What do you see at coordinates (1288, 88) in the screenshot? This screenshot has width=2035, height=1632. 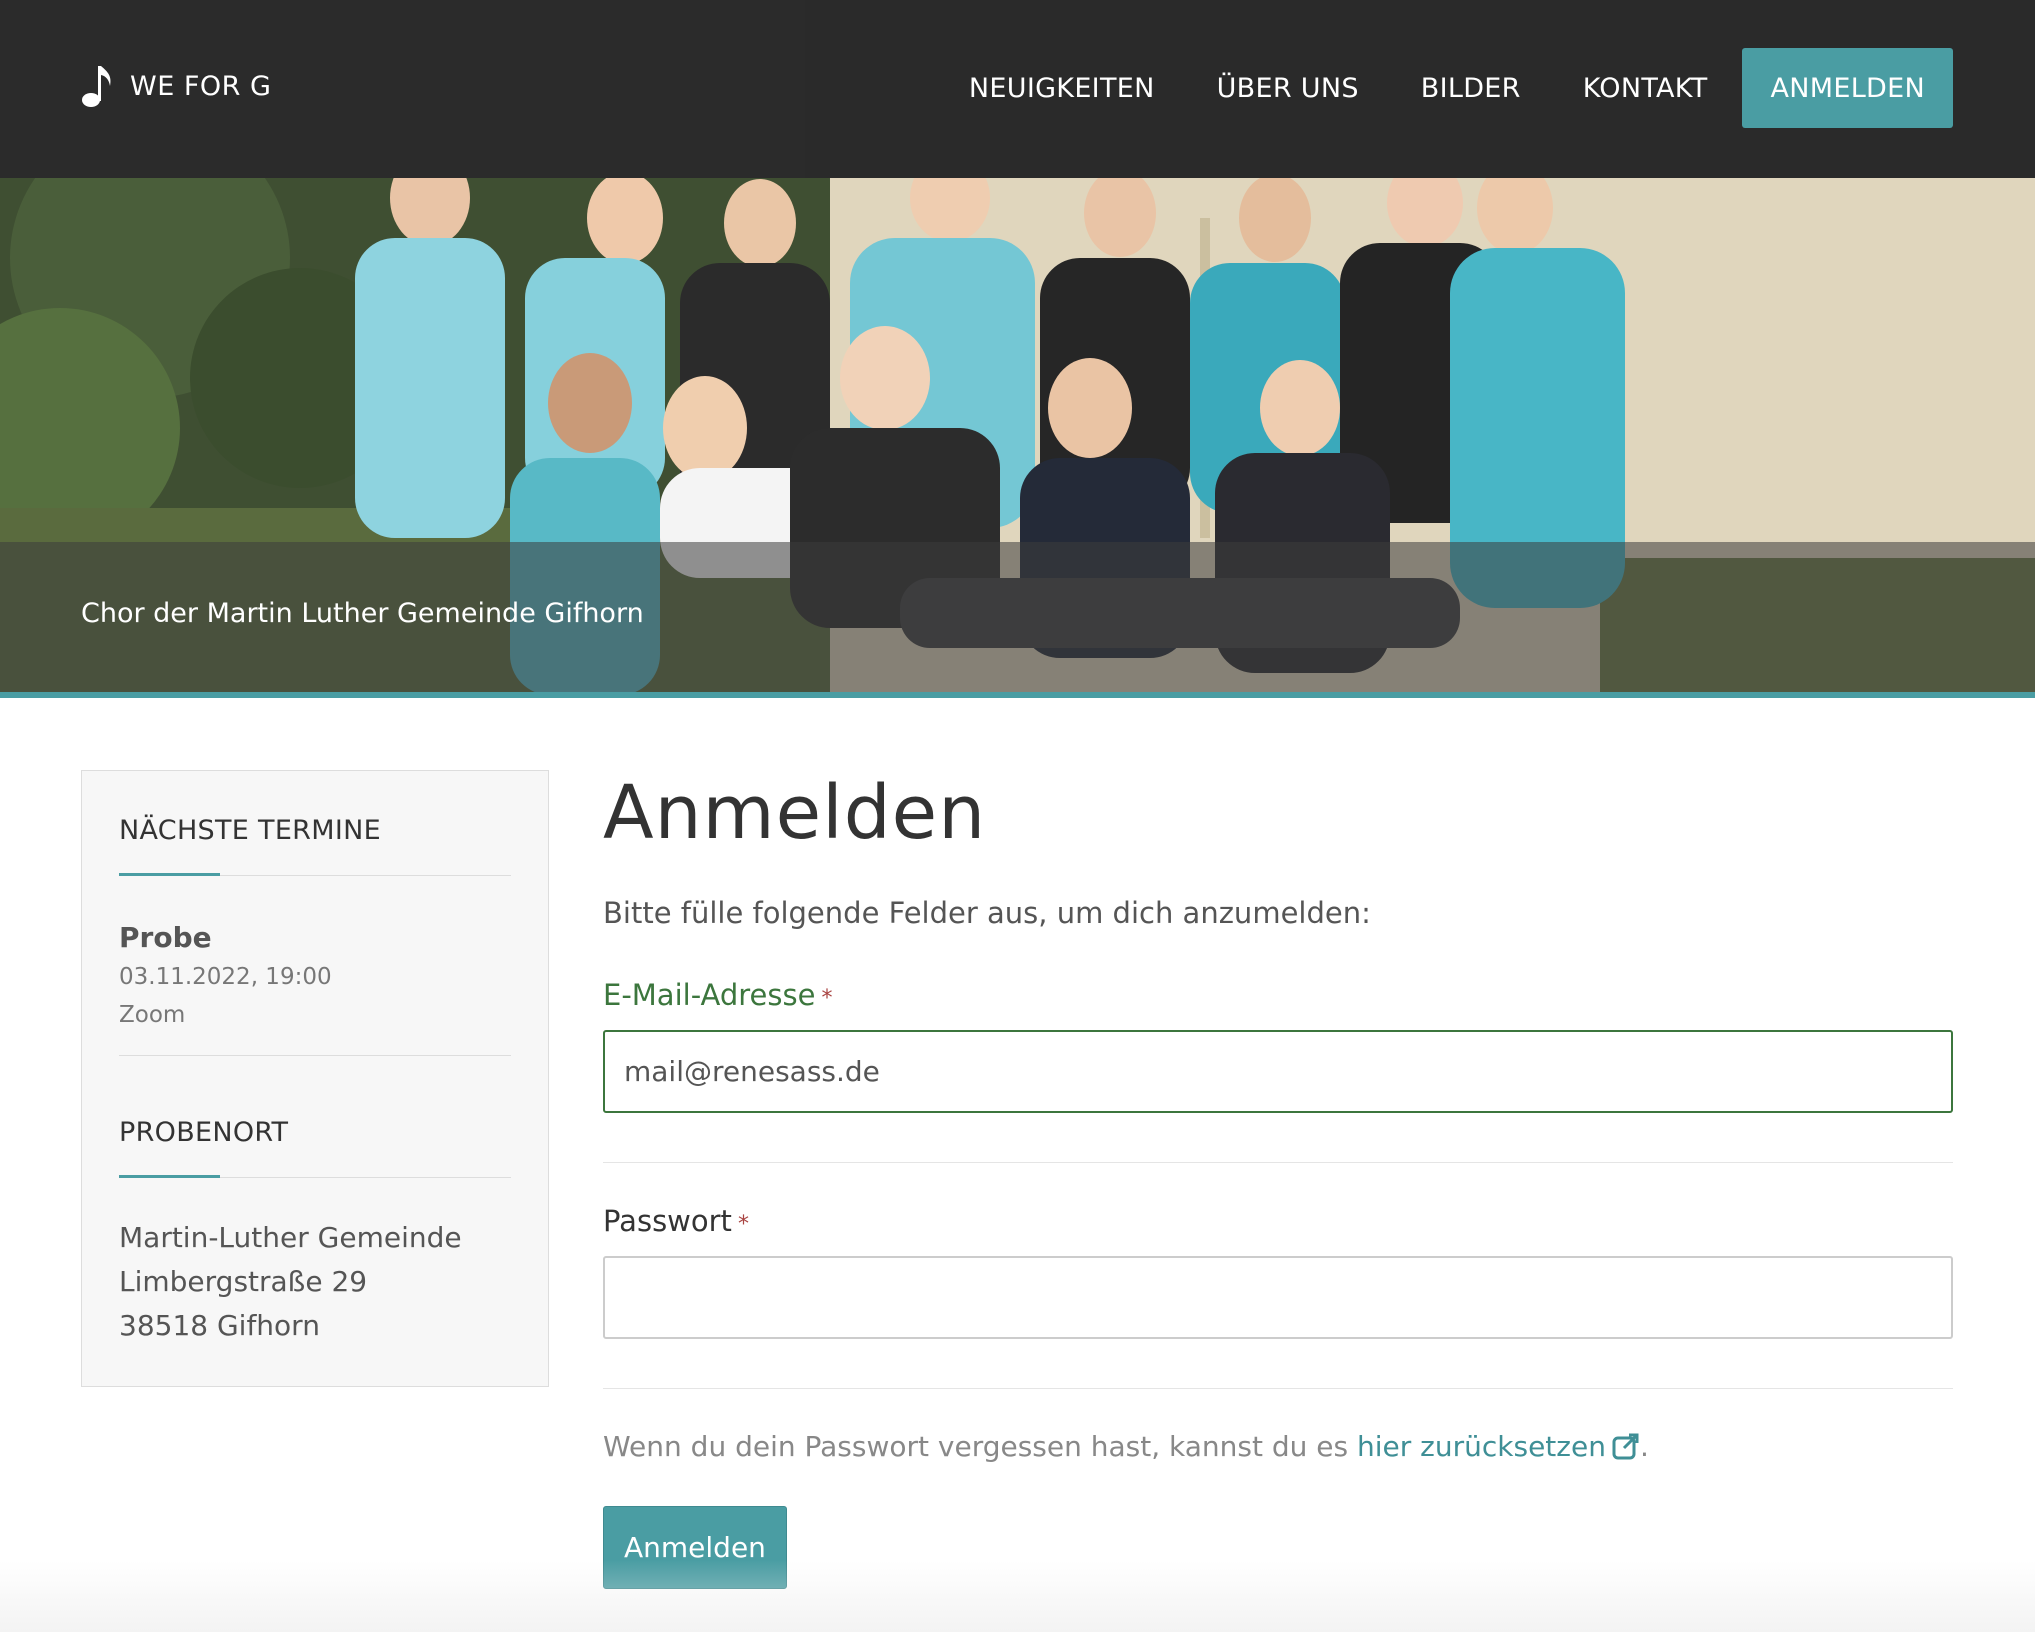 I see `nav-item-ueber-uns: ÜBER UNS` at bounding box center [1288, 88].